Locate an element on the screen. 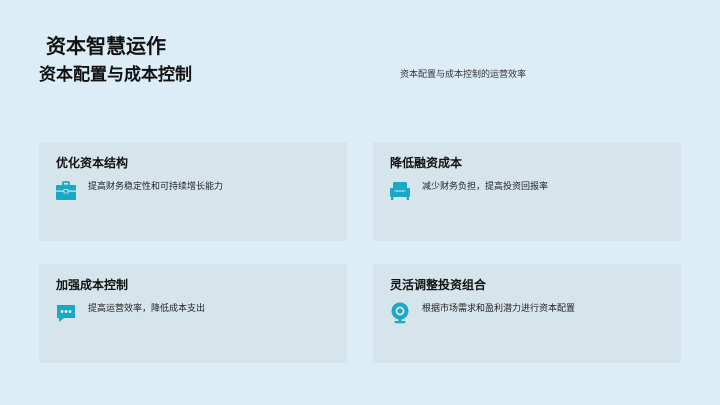 This screenshot has width=720, height=405. webcam-icon is located at coordinates (400, 313).